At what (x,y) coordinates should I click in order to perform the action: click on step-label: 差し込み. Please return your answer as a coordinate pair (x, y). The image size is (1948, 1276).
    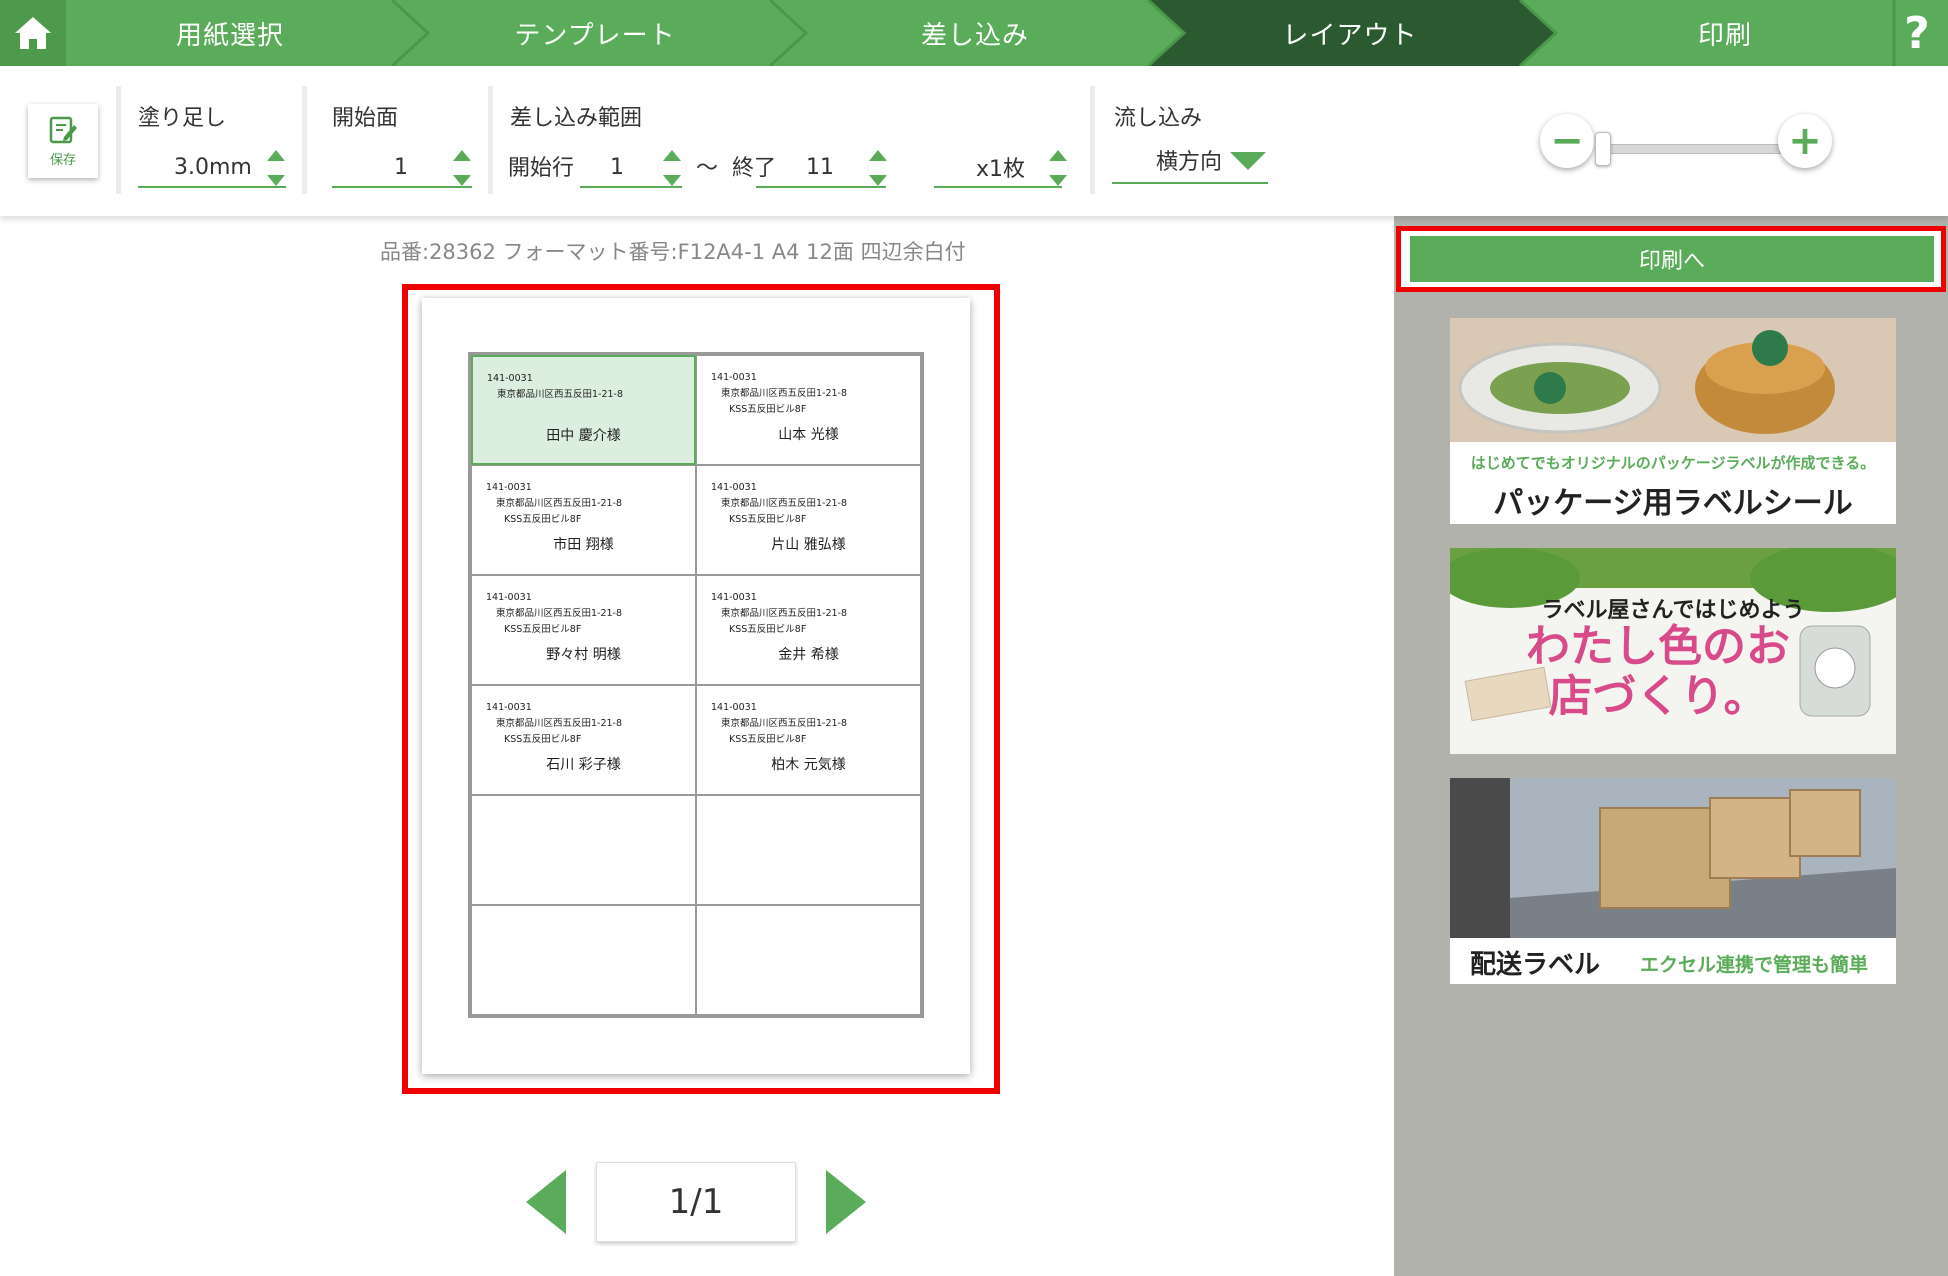
    Looking at the image, I should click on (974, 35).